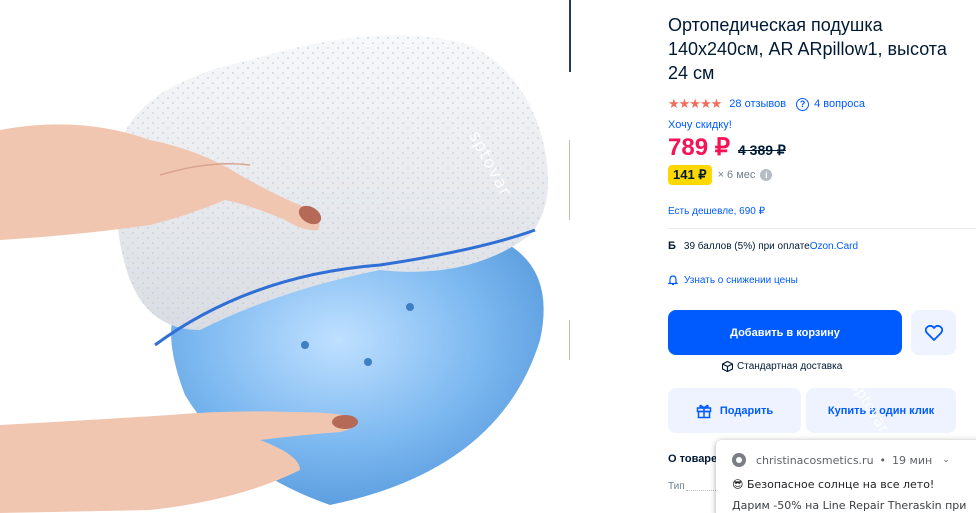  What do you see at coordinates (736, 175) in the screenshot?
I see `installment-term: × 6 мес` at bounding box center [736, 175].